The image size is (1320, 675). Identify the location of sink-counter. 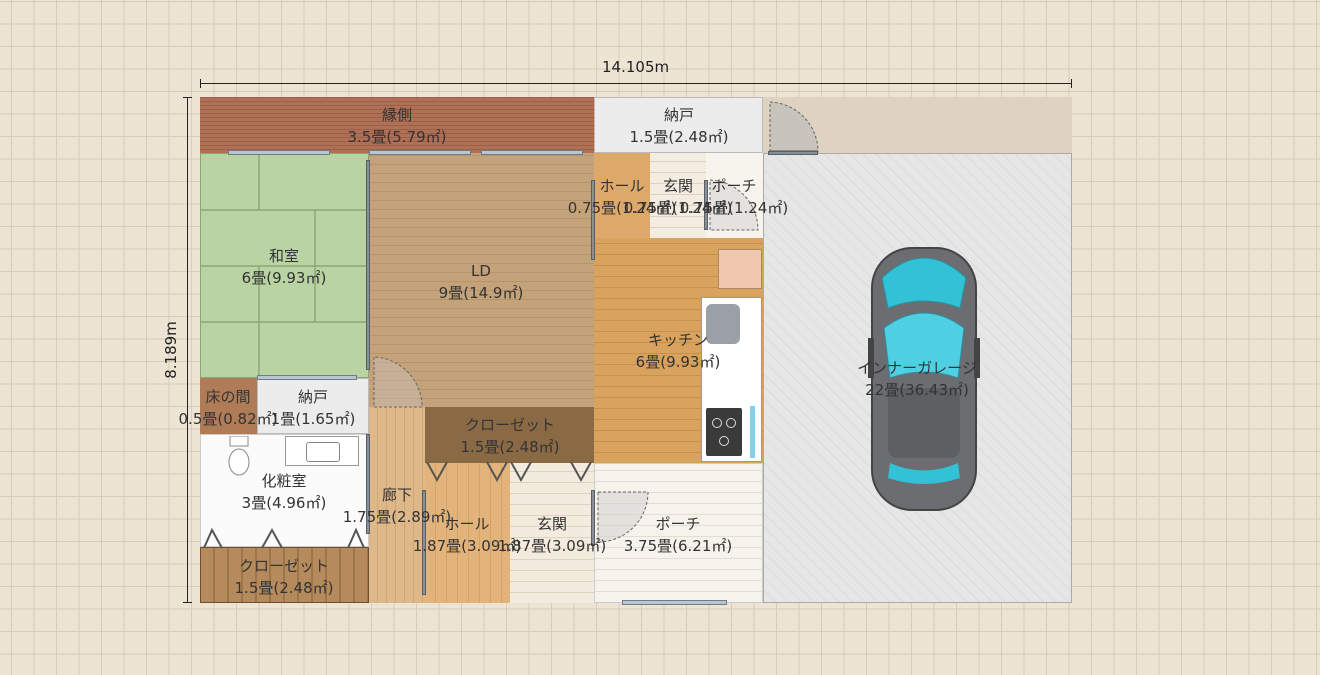
(322, 451).